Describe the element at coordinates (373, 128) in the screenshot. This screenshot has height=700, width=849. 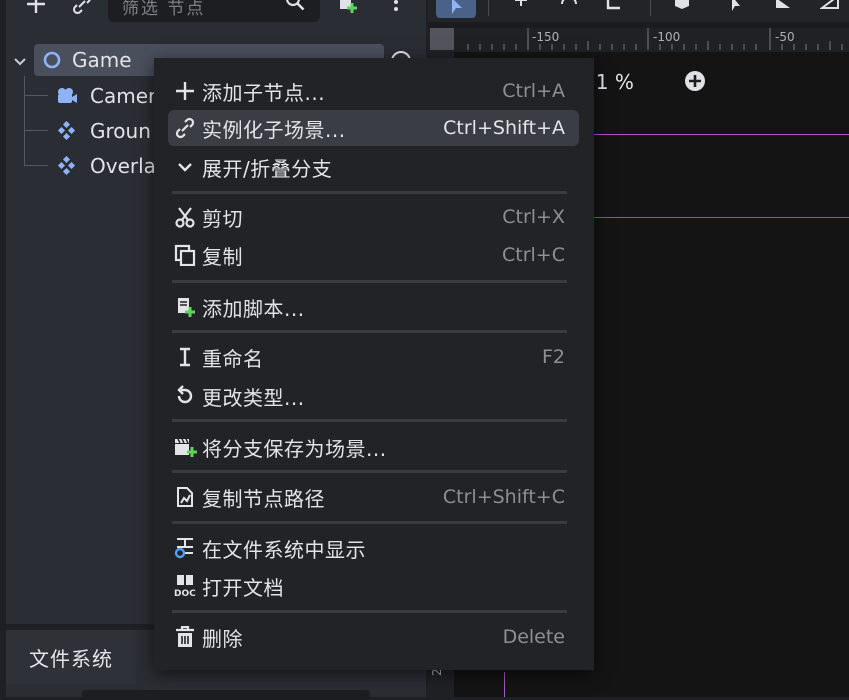
I see `menu-item-instantiate-scene: 实例化子场景... Ctrl+Shift+A` at that location.